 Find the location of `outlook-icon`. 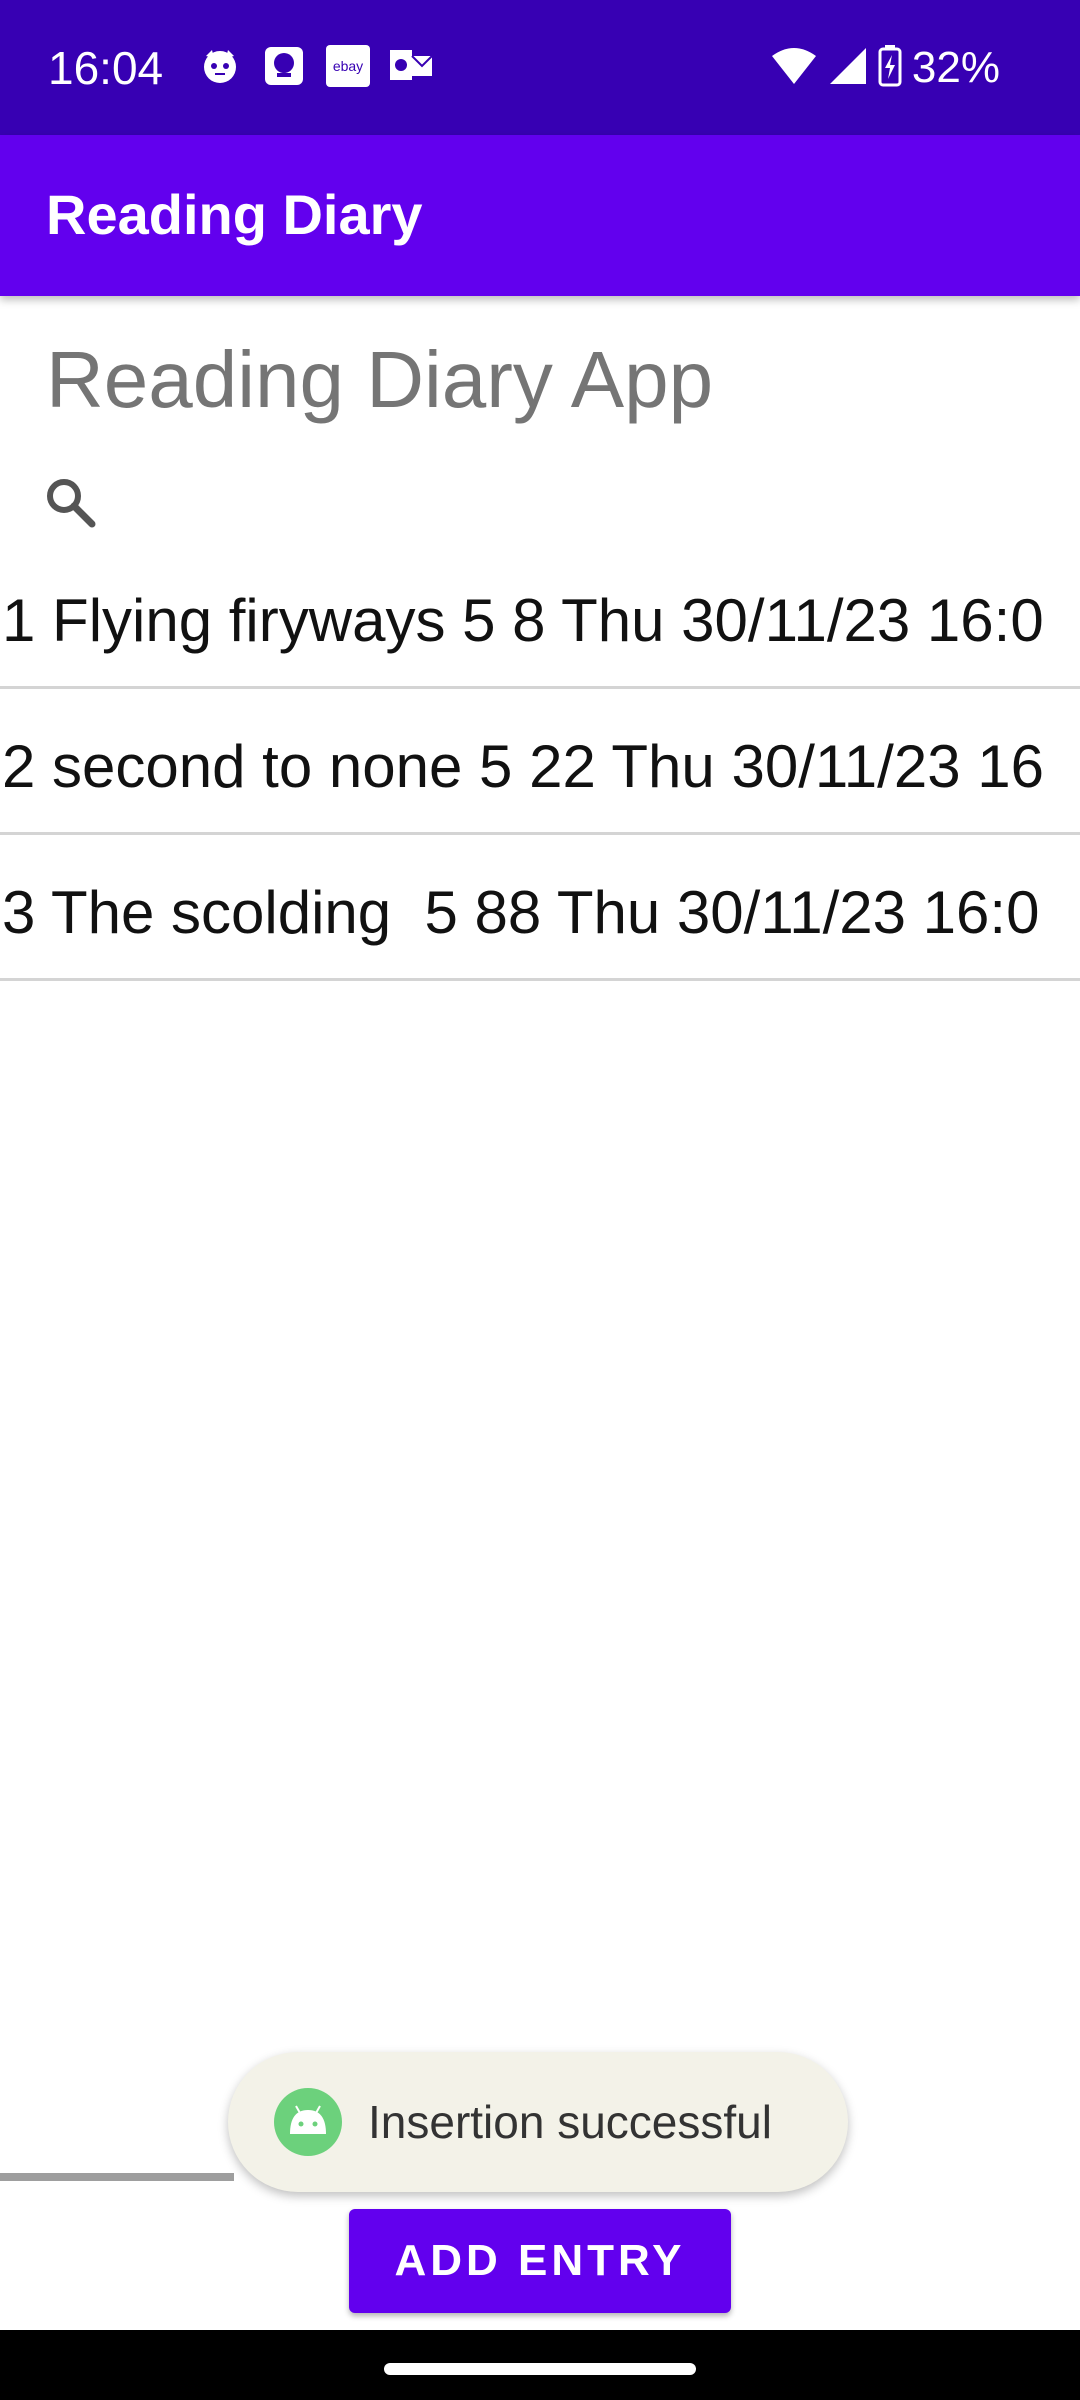

outlook-icon is located at coordinates (412, 66).